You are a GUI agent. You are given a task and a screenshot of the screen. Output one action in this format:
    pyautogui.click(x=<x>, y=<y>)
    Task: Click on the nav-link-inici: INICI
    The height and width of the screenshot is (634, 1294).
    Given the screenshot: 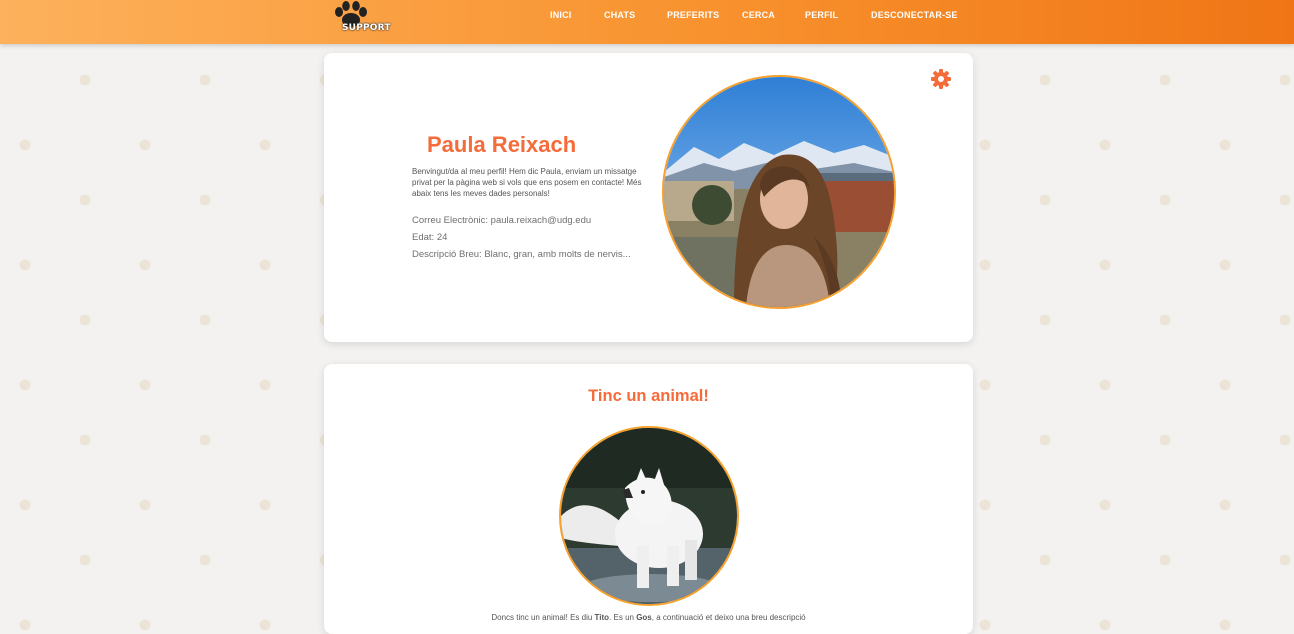 What is the action you would take?
    pyautogui.click(x=561, y=15)
    